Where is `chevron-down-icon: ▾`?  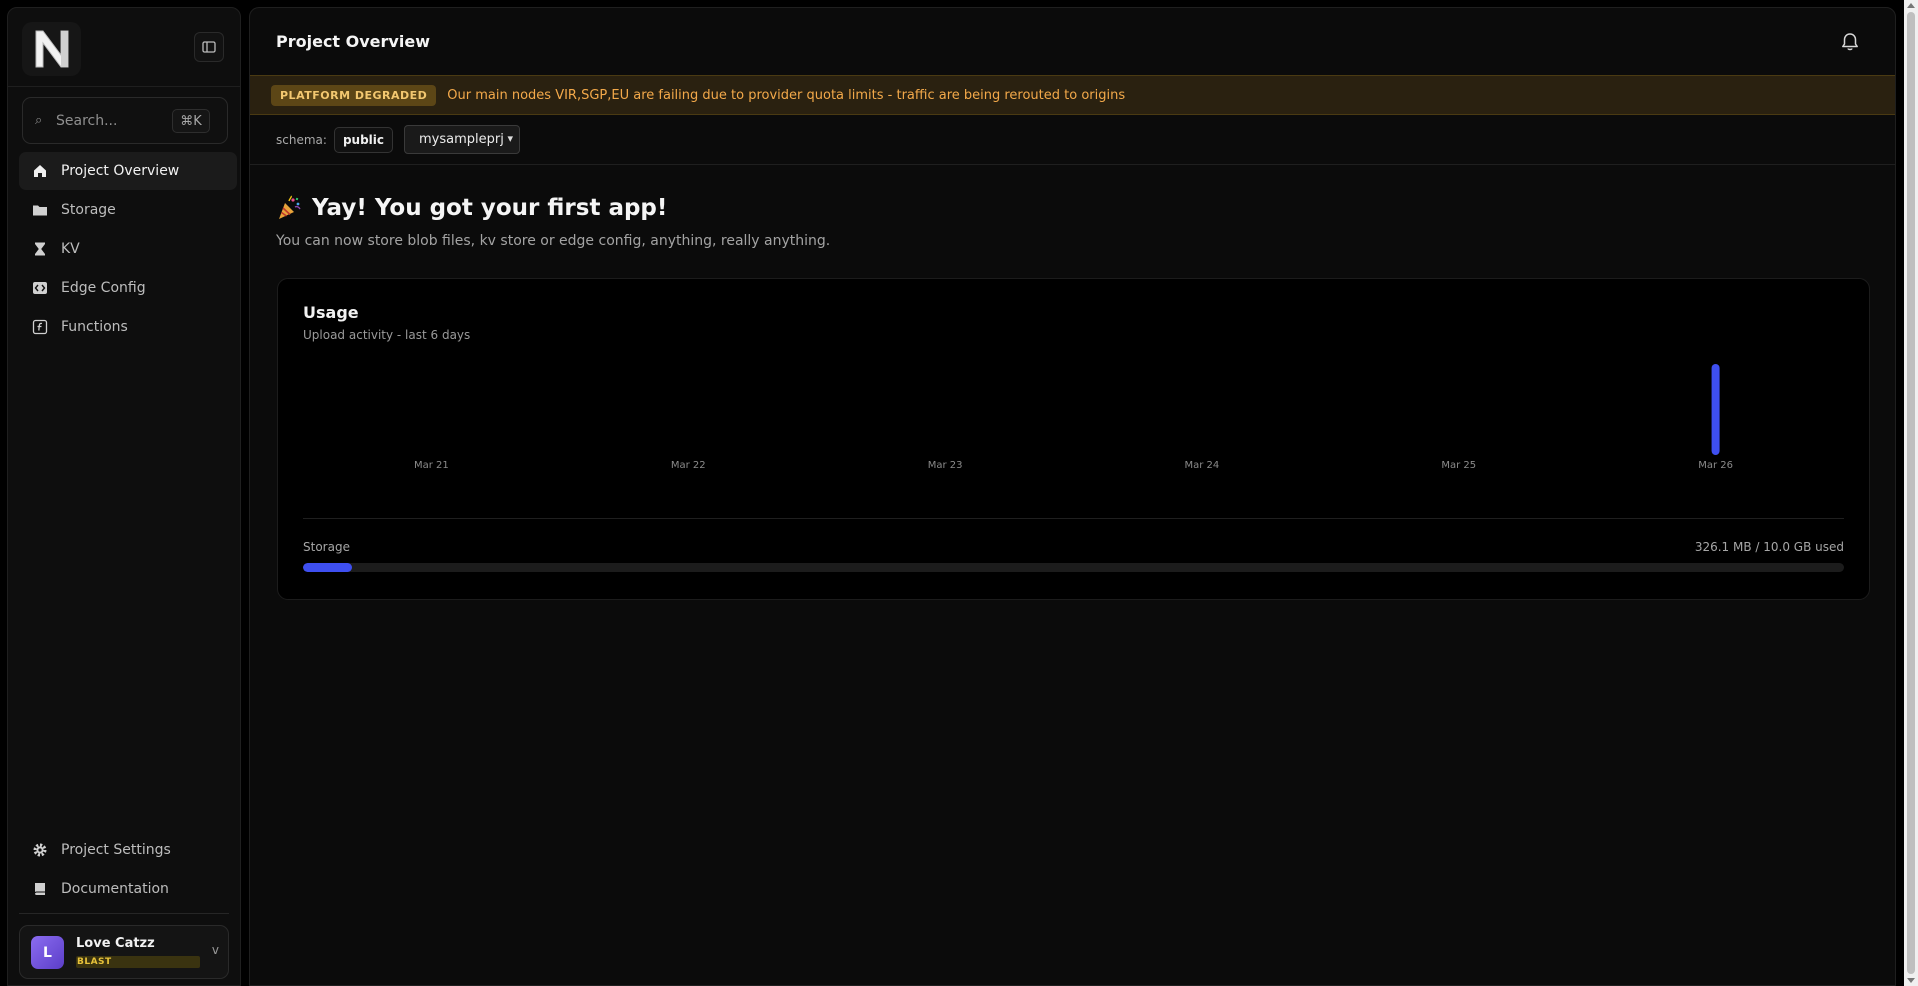 chevron-down-icon: ▾ is located at coordinates (510, 138).